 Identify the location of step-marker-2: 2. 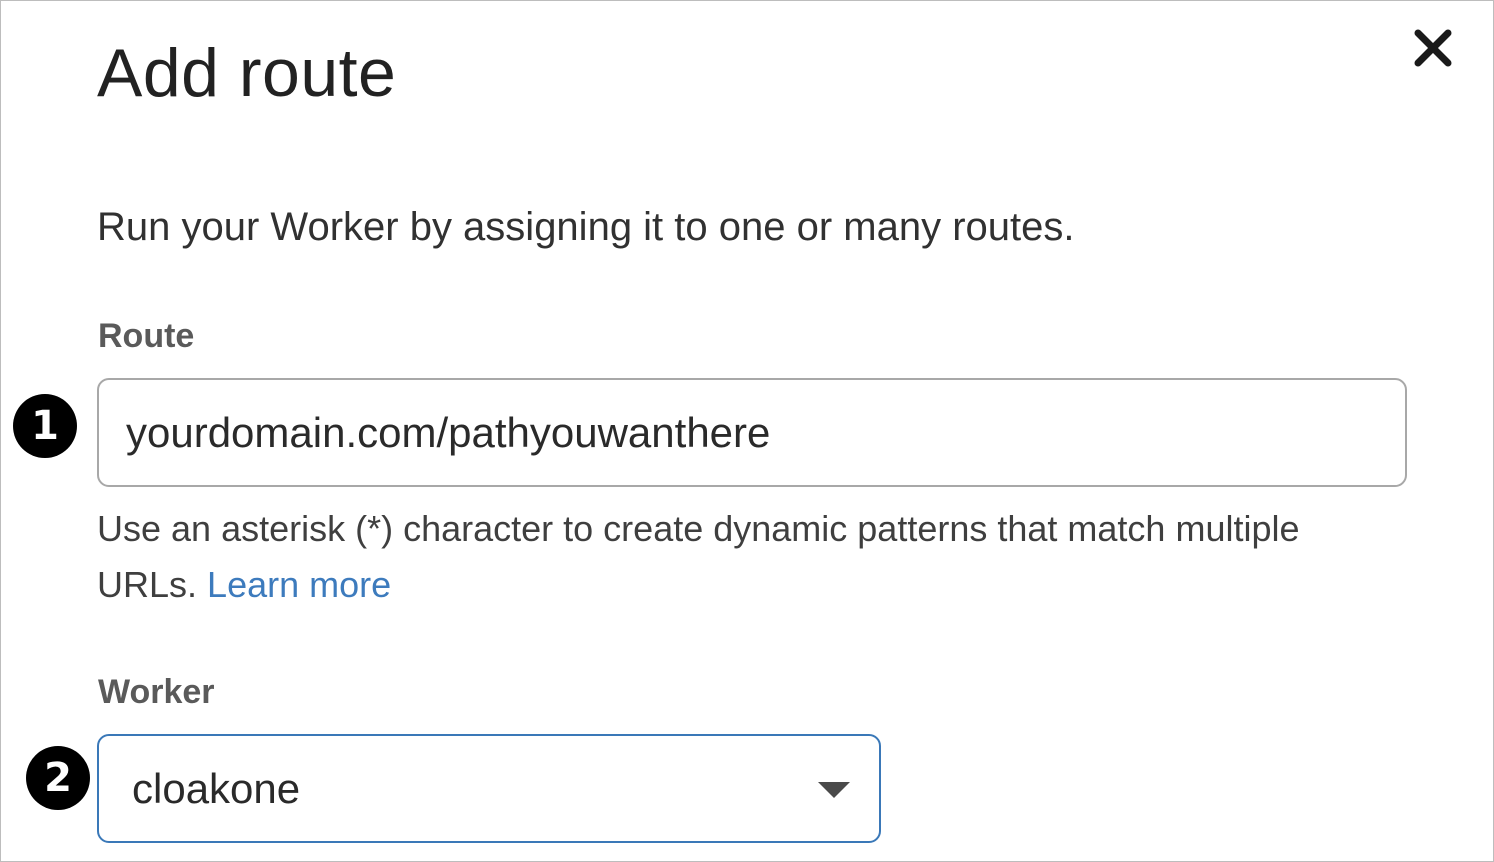
(58, 778).